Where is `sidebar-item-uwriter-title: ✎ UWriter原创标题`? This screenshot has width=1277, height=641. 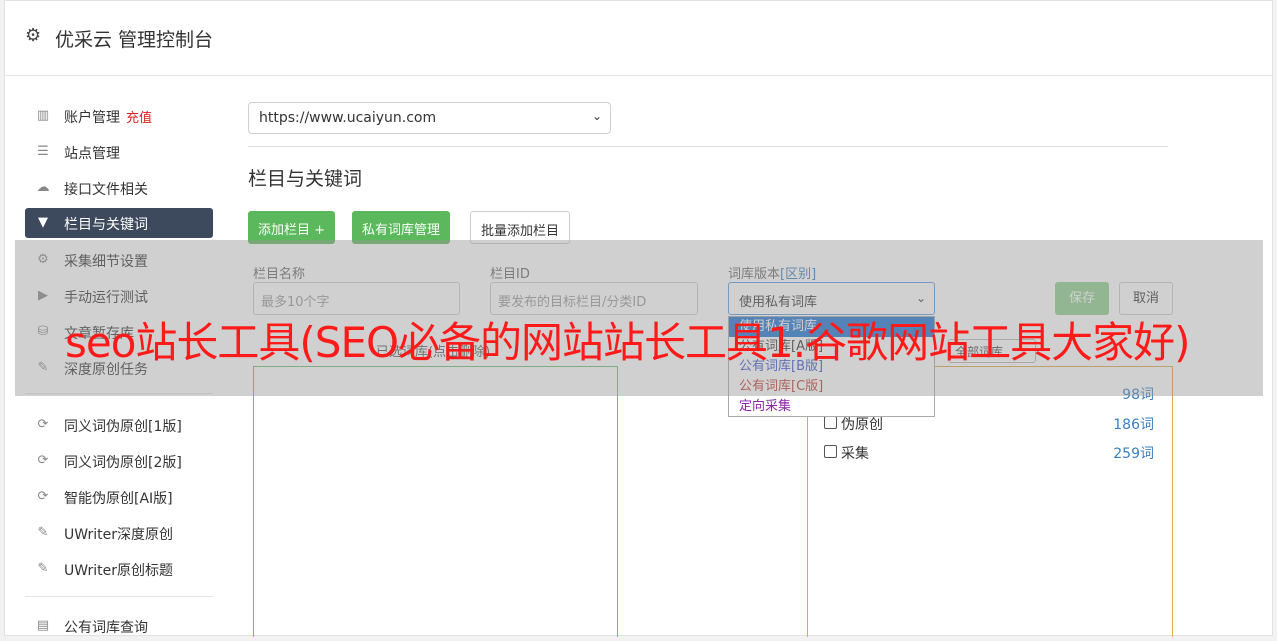
sidebar-item-uwriter-title: ✎ UWriter原创标题 is located at coordinates (119, 569).